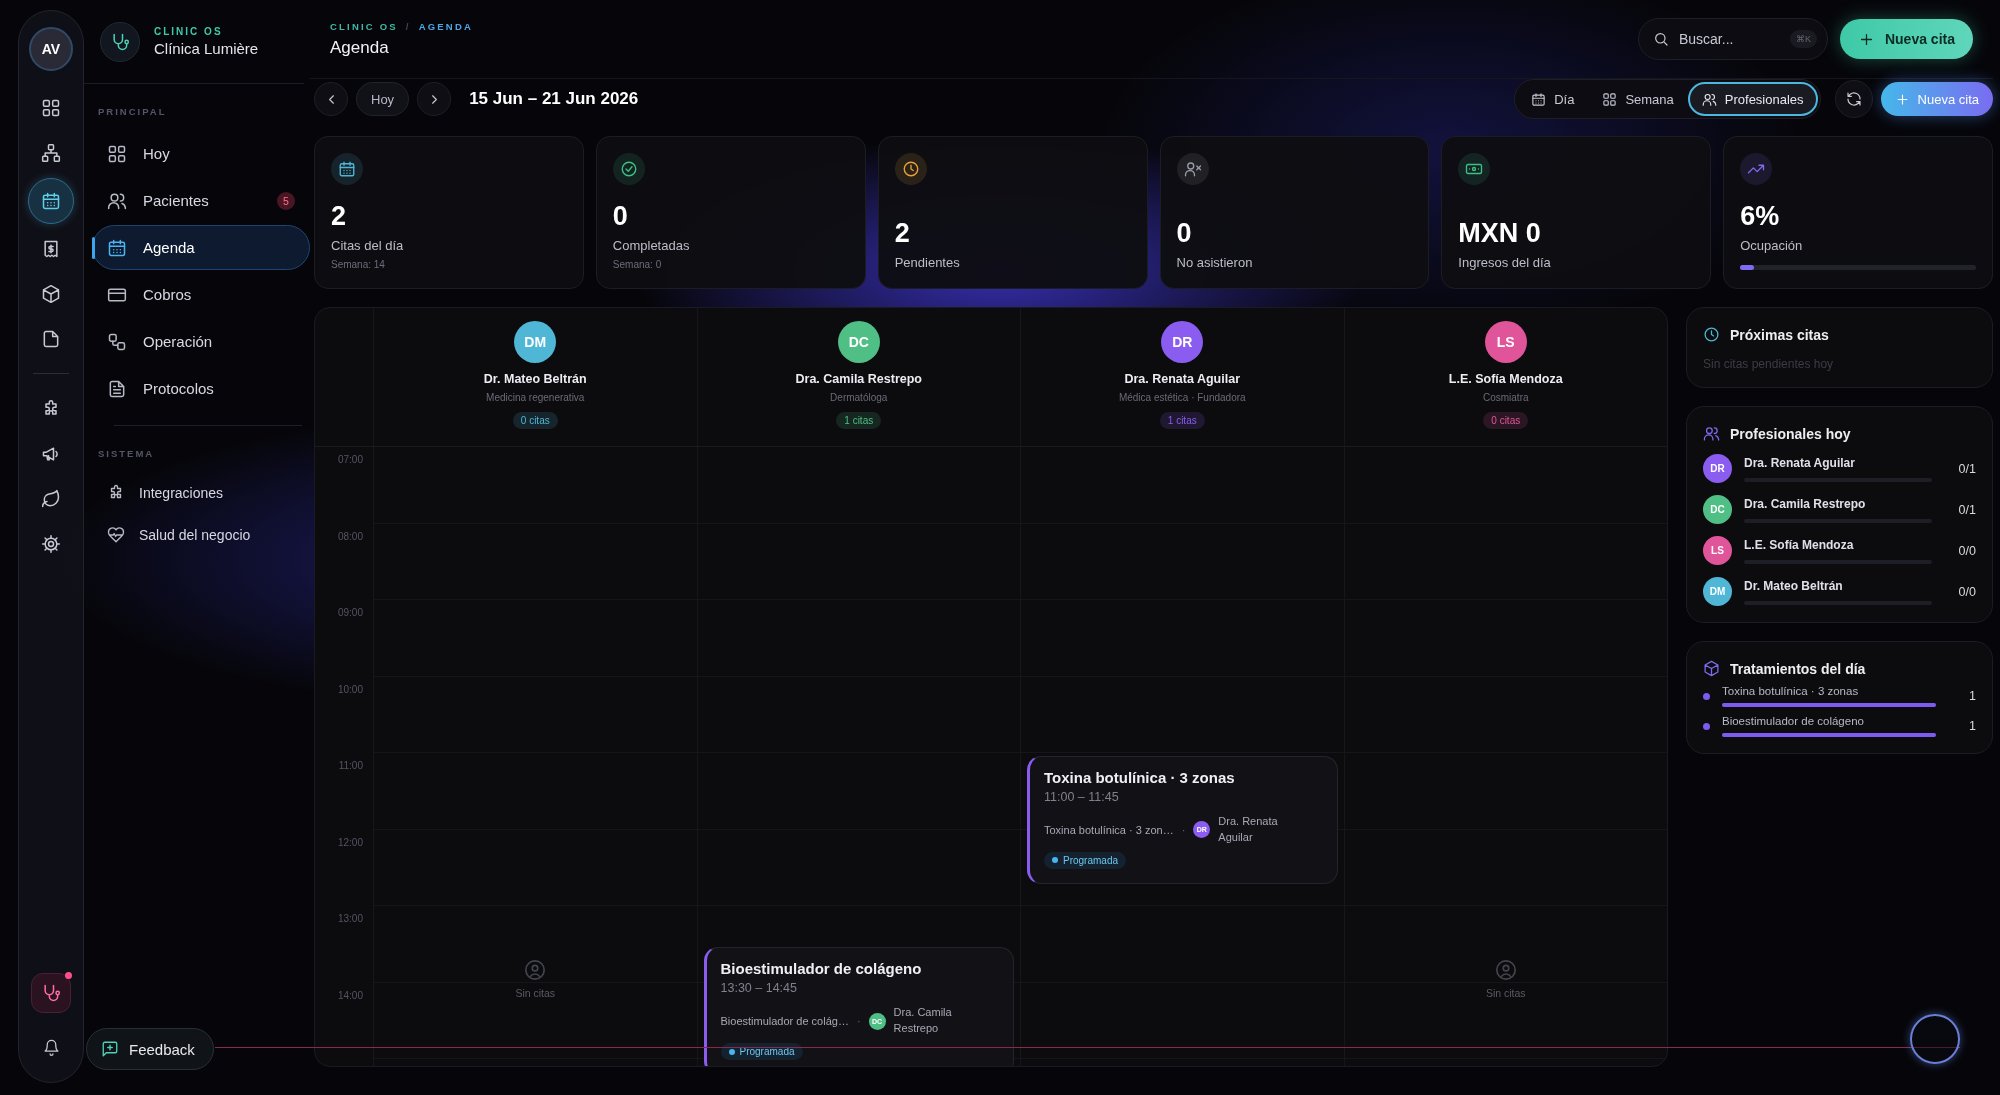  Describe the element at coordinates (368, 245) in the screenshot. I see `stat-label: Citas del día` at that location.